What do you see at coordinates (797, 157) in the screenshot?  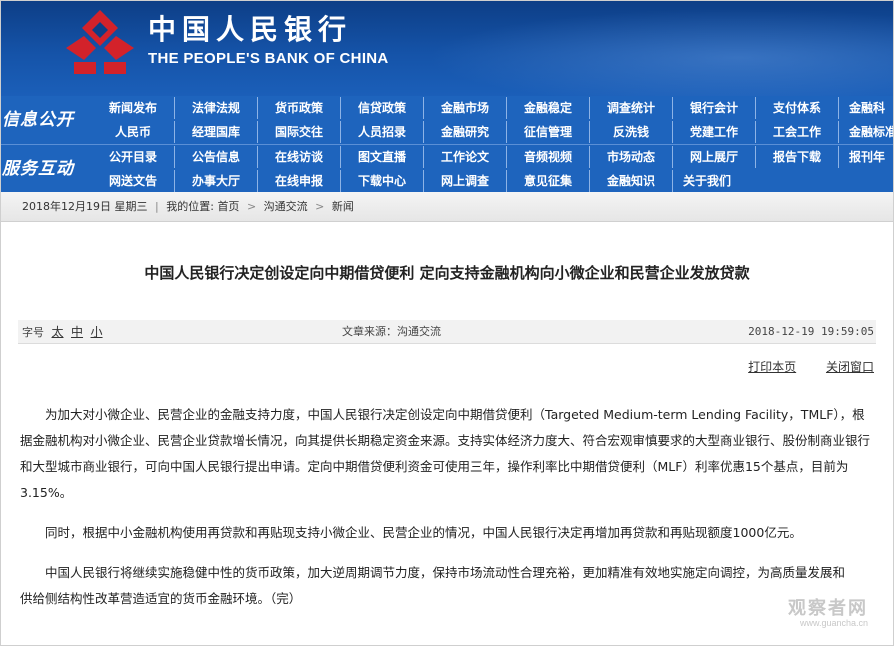 I see `nav-item: 报告下载` at bounding box center [797, 157].